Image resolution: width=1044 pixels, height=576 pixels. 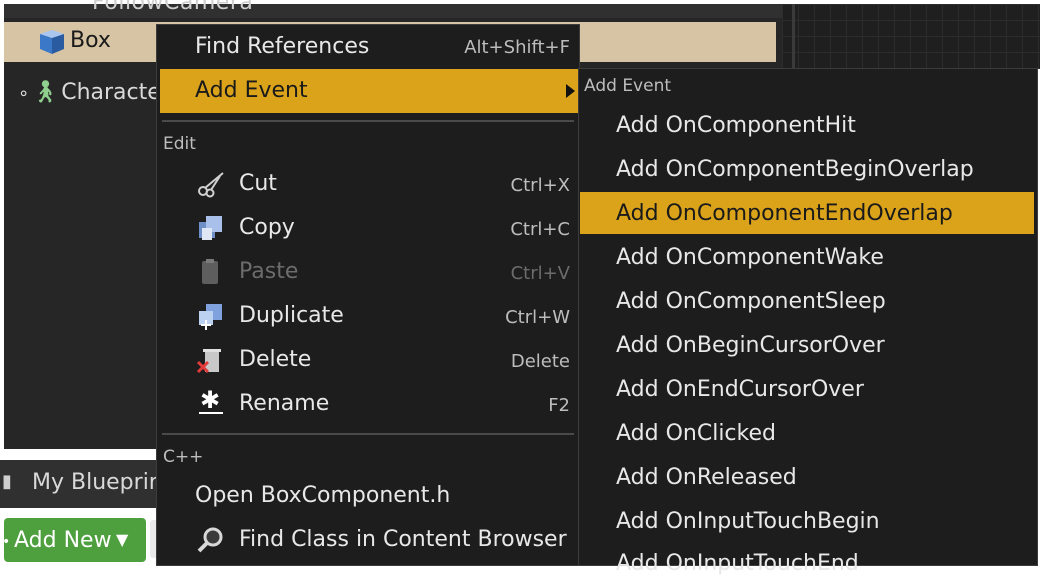 What do you see at coordinates (737, 563) in the screenshot?
I see `submenu-item: Add OnInputTouchEnd` at bounding box center [737, 563].